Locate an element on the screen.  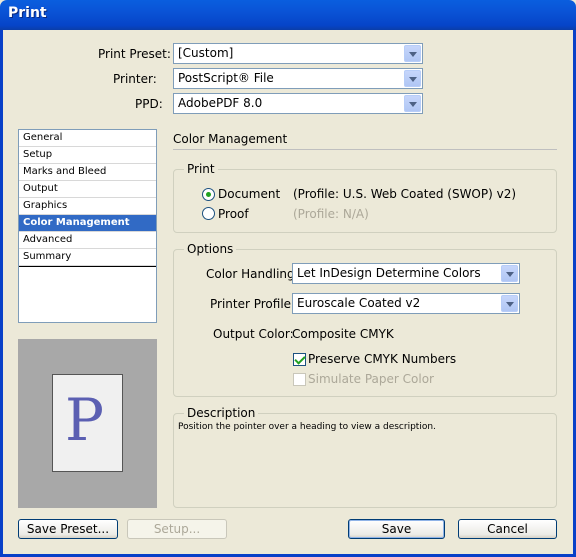
print-preset-value: [Custom] is located at coordinates (206, 53).